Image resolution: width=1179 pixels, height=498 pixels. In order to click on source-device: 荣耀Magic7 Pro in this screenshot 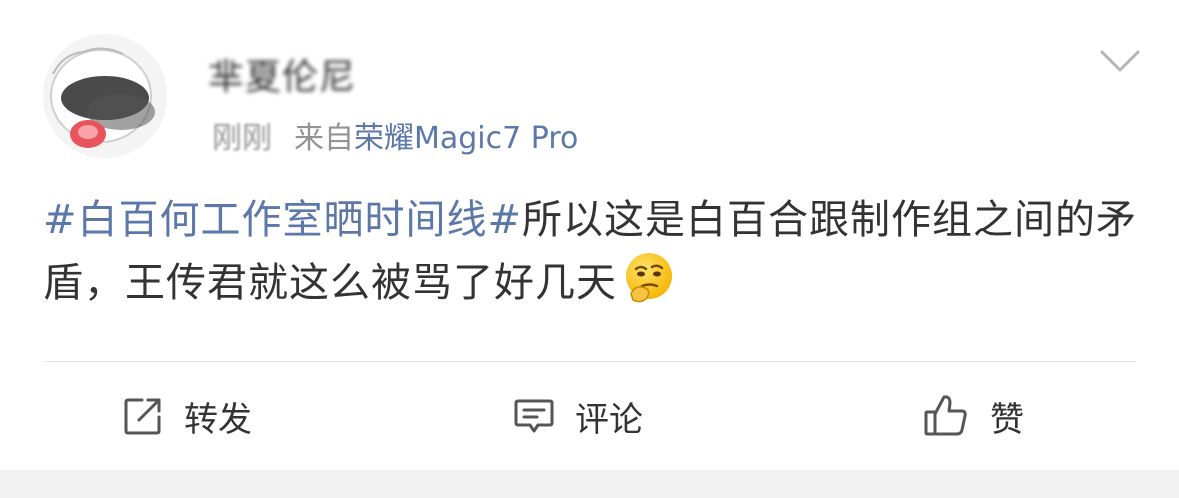, I will do `click(466, 138)`.